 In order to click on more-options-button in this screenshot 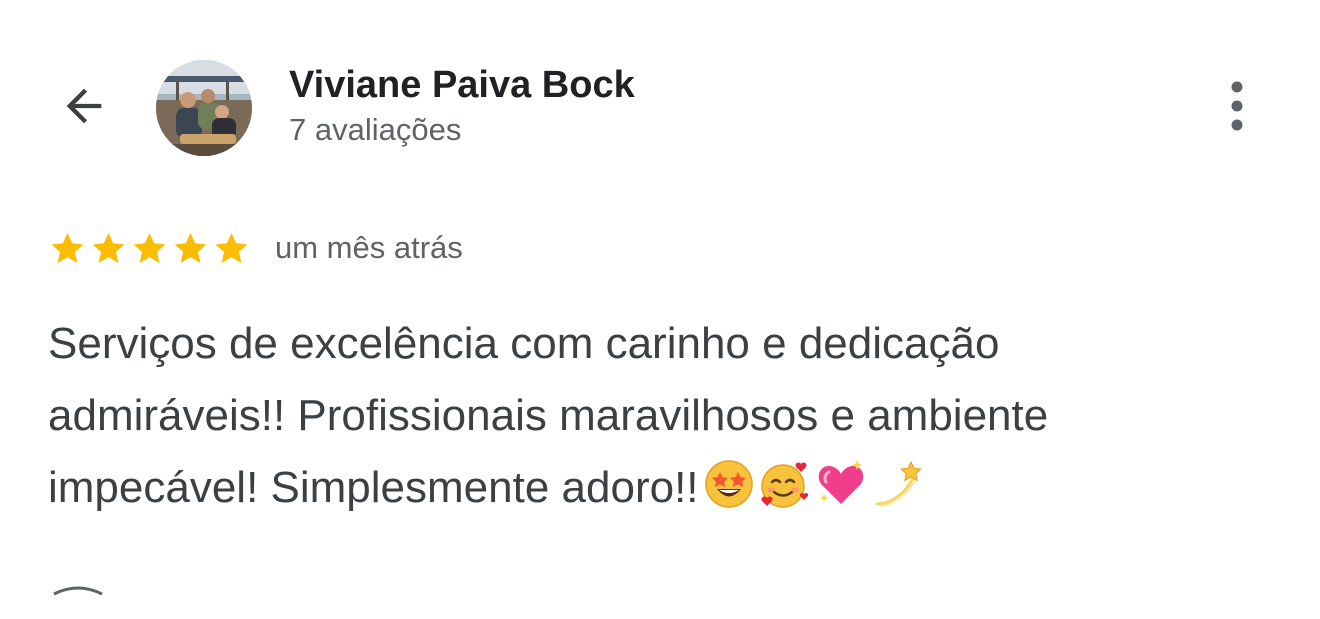, I will do `click(1237, 108)`.